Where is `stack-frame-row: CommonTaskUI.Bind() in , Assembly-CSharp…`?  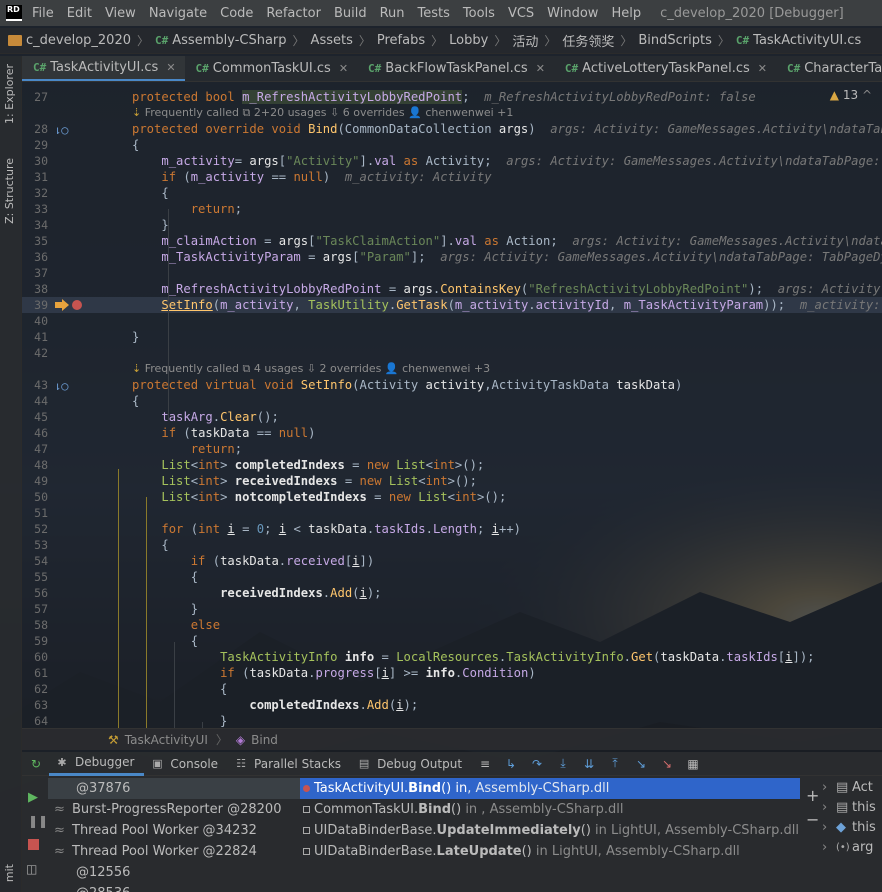 stack-frame-row: CommonTaskUI.Bind() in , Assembly-CSharp… is located at coordinates (550, 809).